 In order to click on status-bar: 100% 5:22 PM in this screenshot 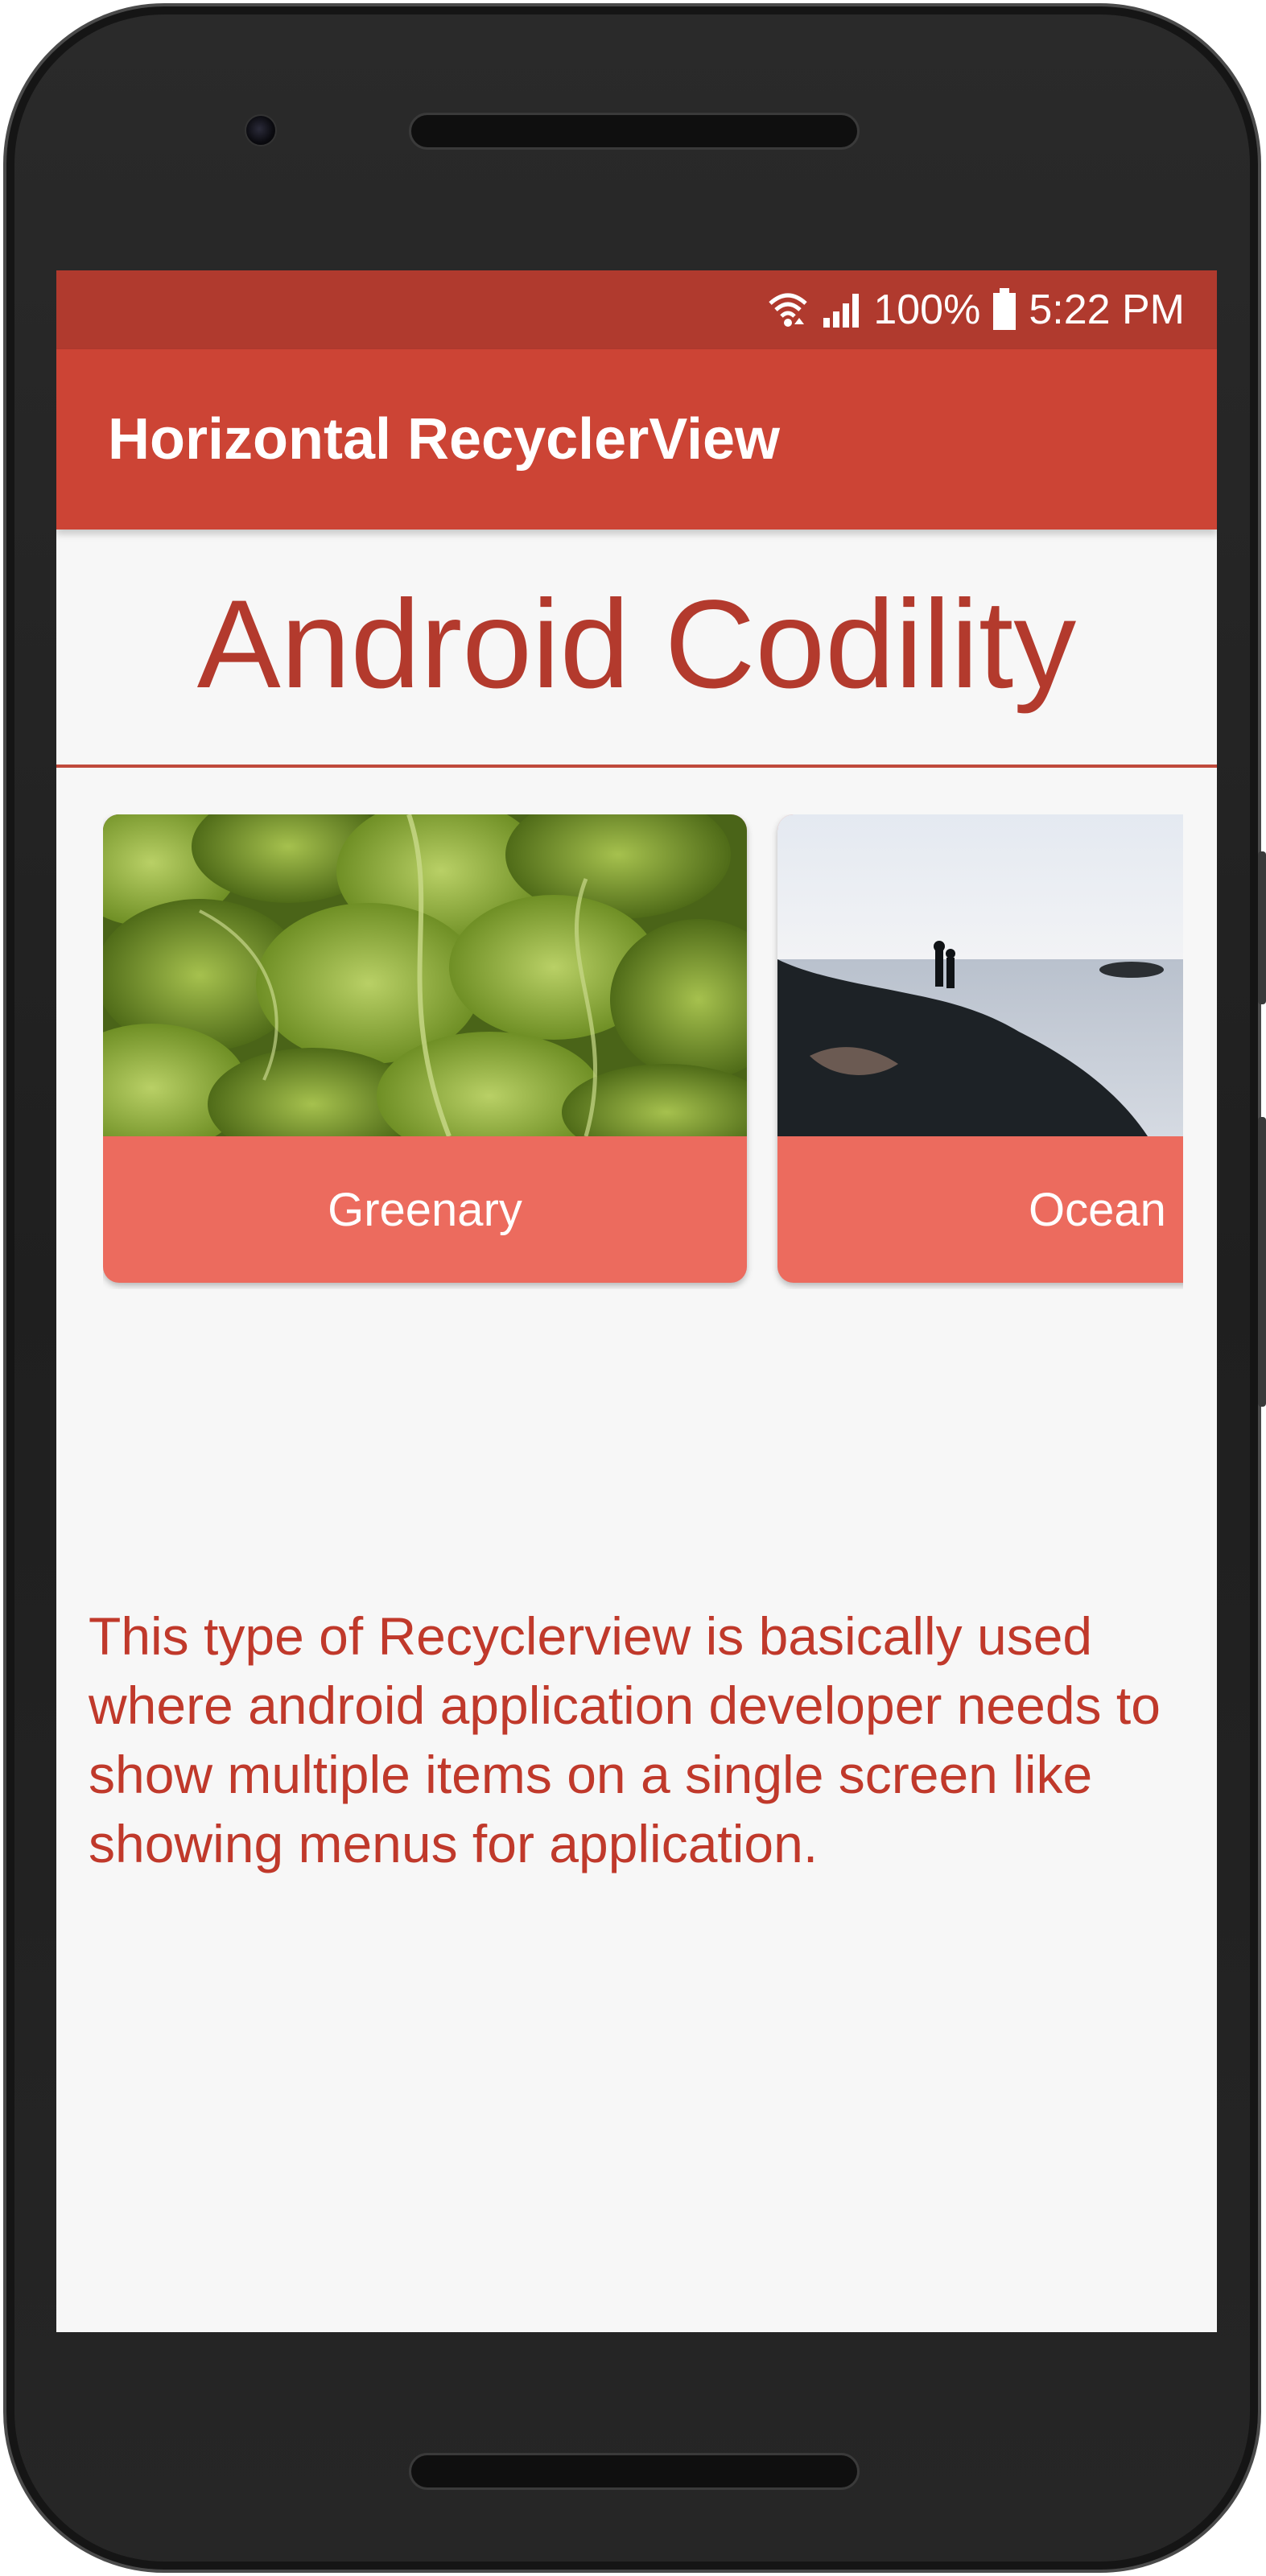, I will do `click(636, 309)`.